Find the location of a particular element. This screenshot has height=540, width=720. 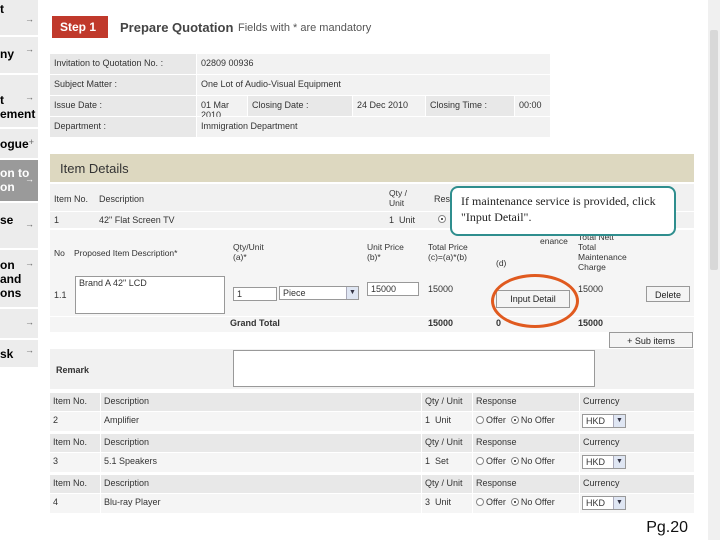

qty-input: 1 is located at coordinates (255, 294).